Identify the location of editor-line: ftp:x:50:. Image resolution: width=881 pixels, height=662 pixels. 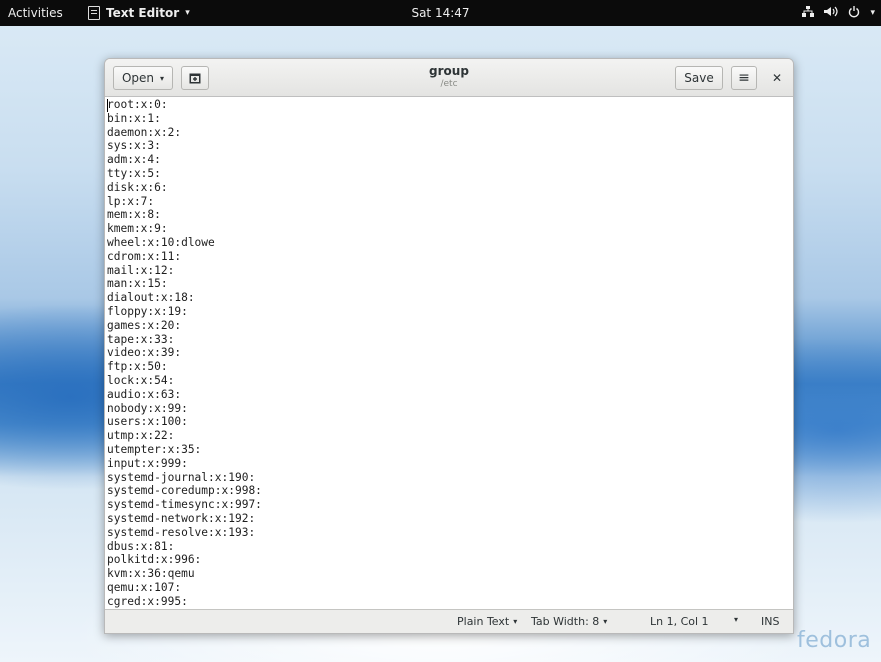
(137, 367).